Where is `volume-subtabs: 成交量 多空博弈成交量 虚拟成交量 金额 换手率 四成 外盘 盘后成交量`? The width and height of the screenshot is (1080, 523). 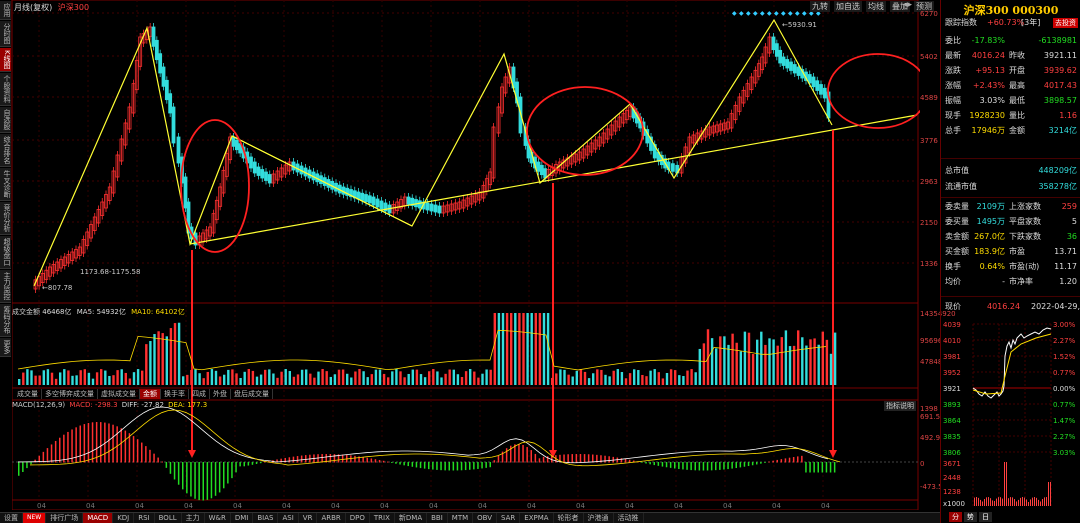
volume-subtabs: 成交量 多空博弈成交量 虚拟成交量 金额 换手率 四成 外盘 盘后成交量 is located at coordinates (143, 394).